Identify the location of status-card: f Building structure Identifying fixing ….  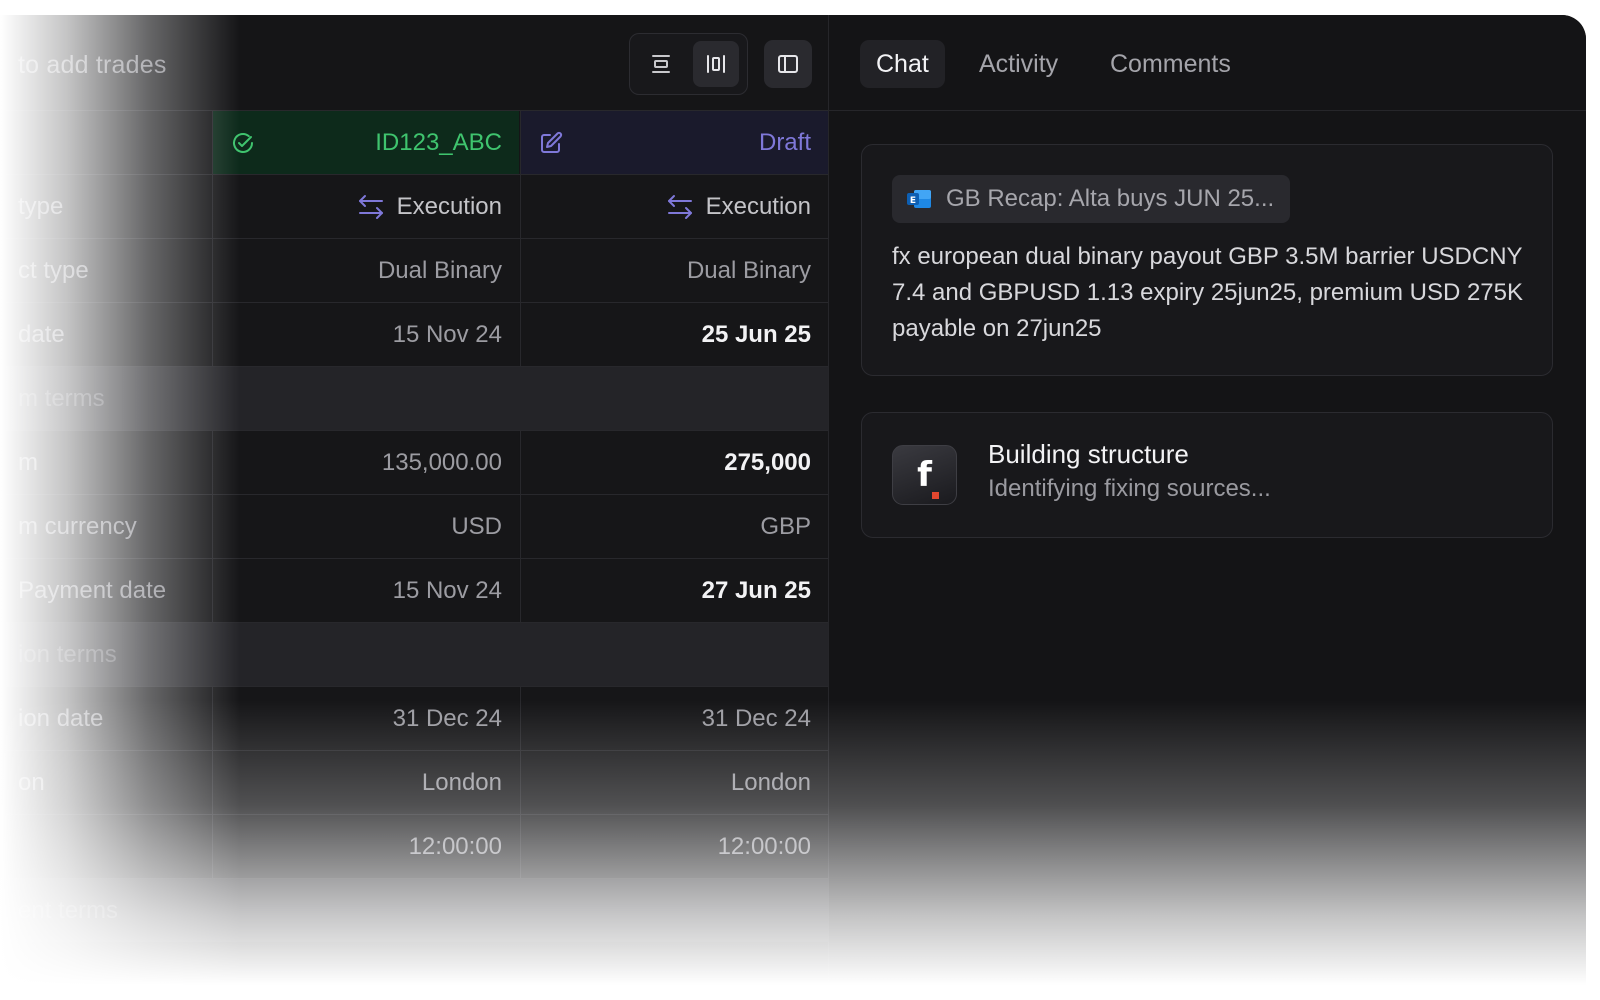
(1207, 475).